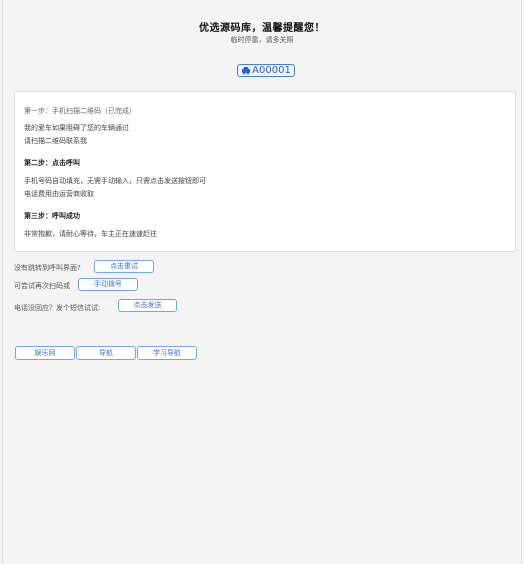 This screenshot has width=524, height=564. Describe the element at coordinates (52, 216) in the screenshot. I see `step3-title: 第三步：呼叫成功` at that location.